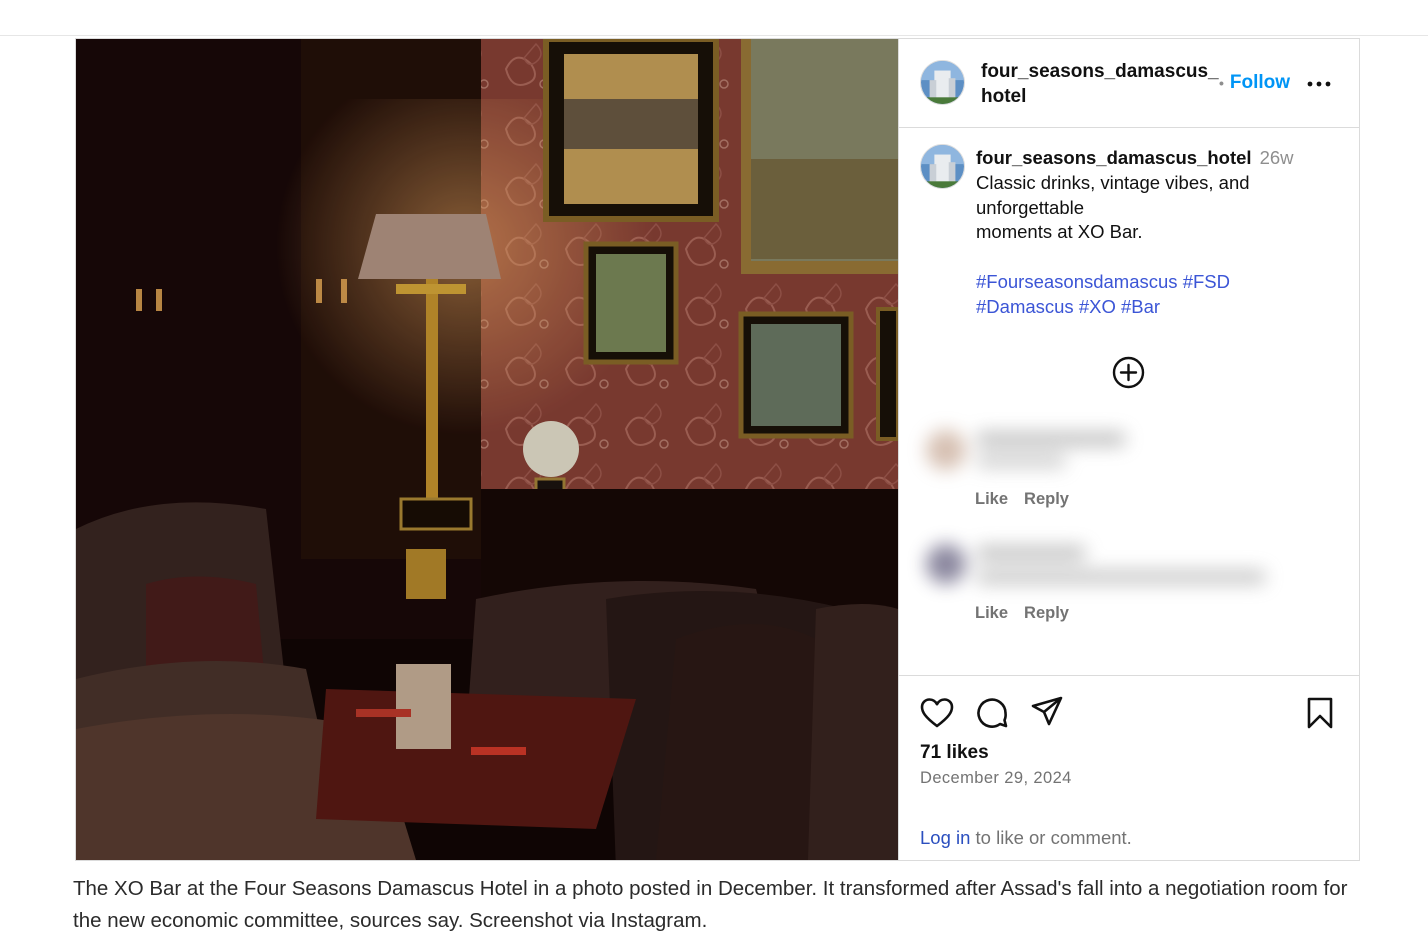 The height and width of the screenshot is (947, 1428). What do you see at coordinates (1320, 713) in the screenshot?
I see `bookmark-icon` at bounding box center [1320, 713].